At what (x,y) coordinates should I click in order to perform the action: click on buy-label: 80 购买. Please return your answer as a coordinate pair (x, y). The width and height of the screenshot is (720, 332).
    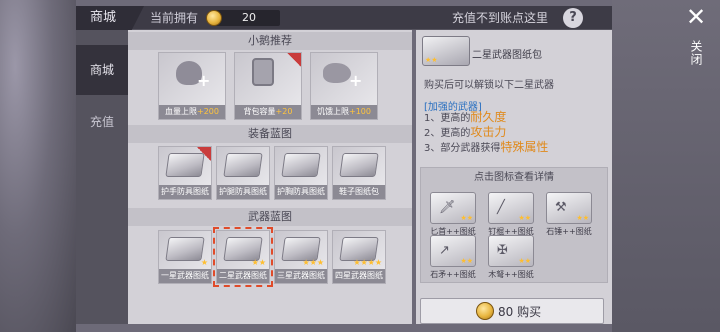
    Looking at the image, I should click on (519, 312).